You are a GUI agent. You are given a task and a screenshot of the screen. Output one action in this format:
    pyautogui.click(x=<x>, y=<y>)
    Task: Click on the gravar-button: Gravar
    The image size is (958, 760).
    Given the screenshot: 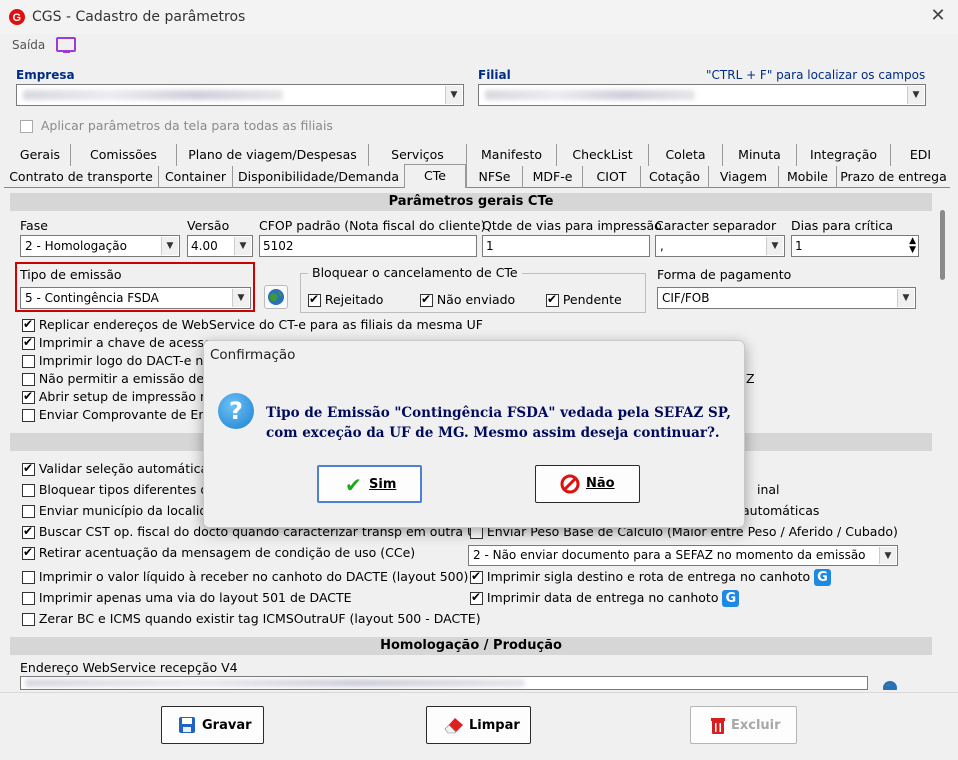 What is the action you would take?
    pyautogui.click(x=212, y=725)
    